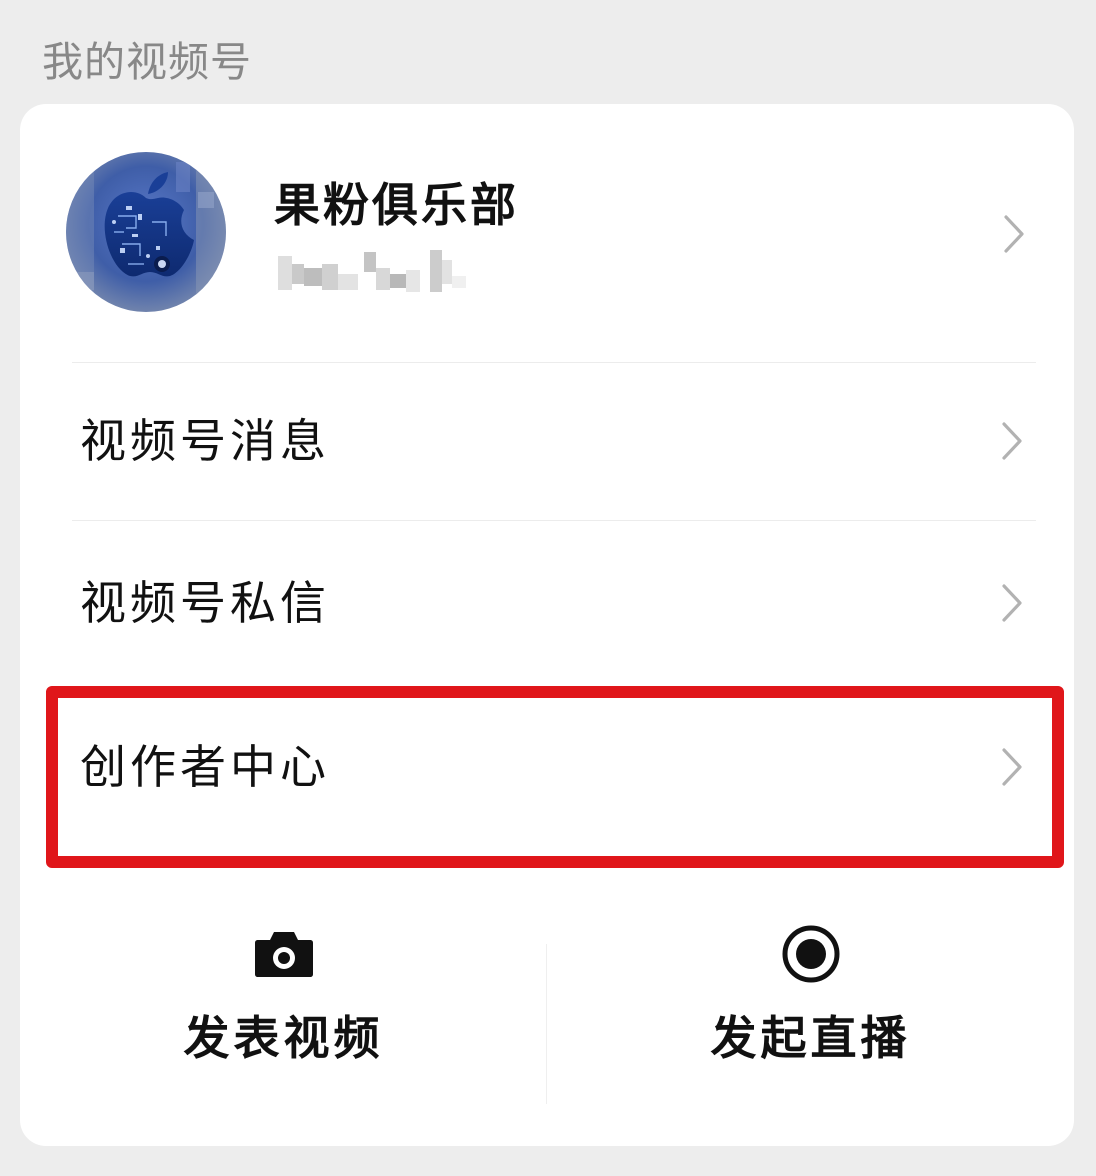 This screenshot has width=1096, height=1176. I want to click on menu-item-label: 视频号消息, so click(205, 441).